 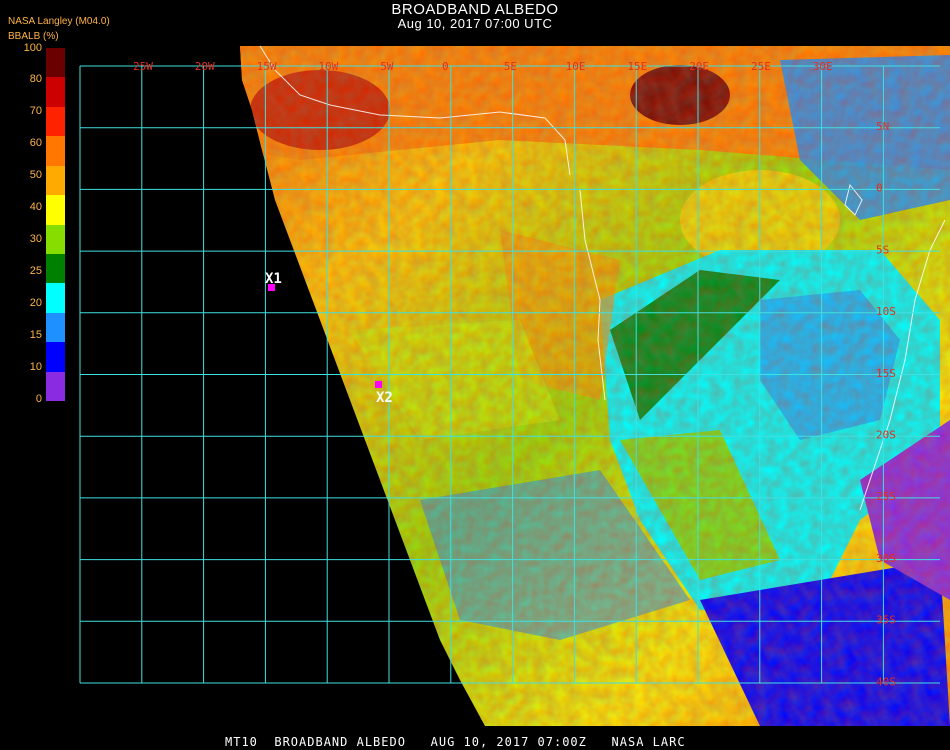 I want to click on colorbar-tick: 60, so click(x=35, y=143).